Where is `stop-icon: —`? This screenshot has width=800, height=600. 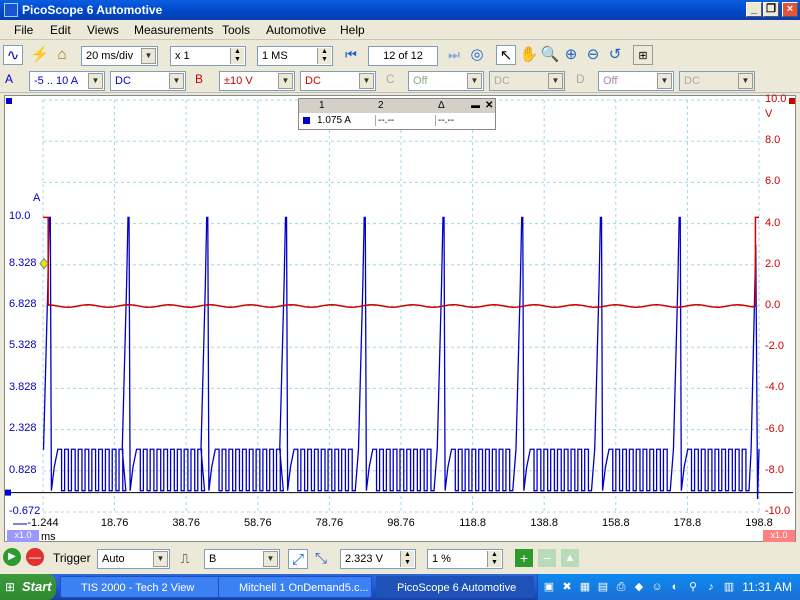
stop-icon: — is located at coordinates (35, 557).